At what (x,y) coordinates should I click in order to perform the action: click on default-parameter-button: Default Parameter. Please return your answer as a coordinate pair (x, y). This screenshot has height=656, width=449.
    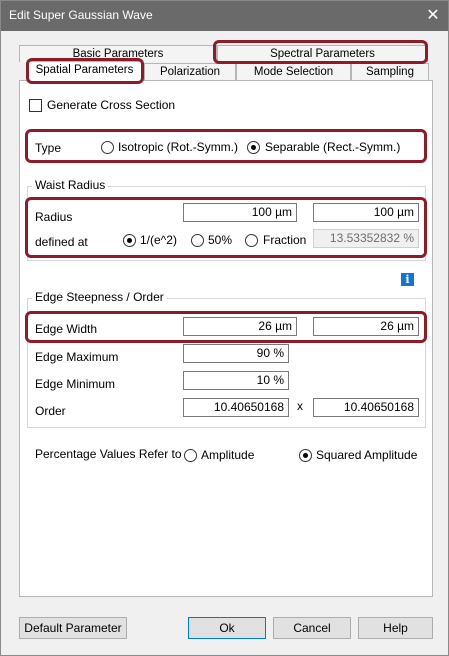
    Looking at the image, I should click on (73, 628).